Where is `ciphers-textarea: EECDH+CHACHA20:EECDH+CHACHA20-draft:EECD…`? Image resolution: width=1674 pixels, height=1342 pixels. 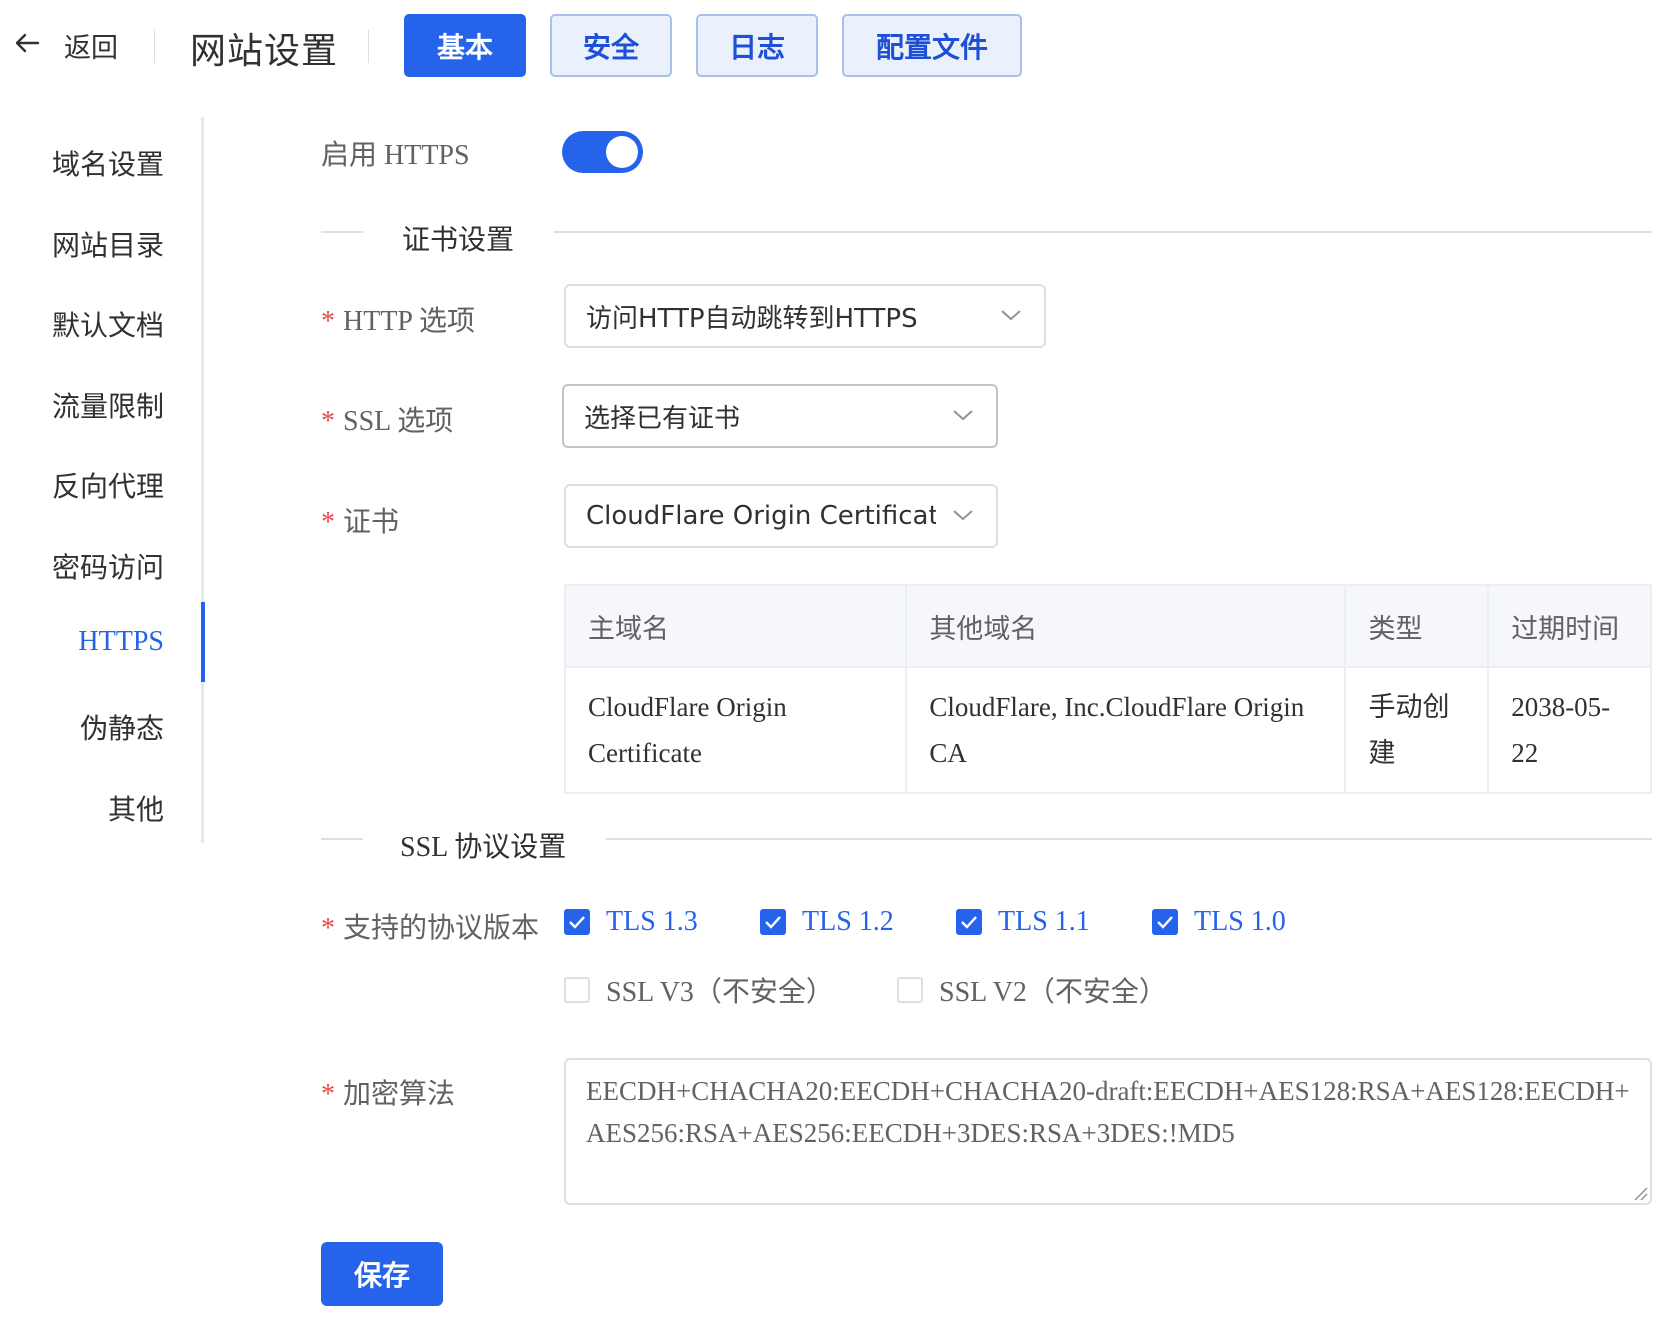 ciphers-textarea: EECDH+CHACHA20:EECDH+CHACHA20-draft:EECD… is located at coordinates (1108, 1131).